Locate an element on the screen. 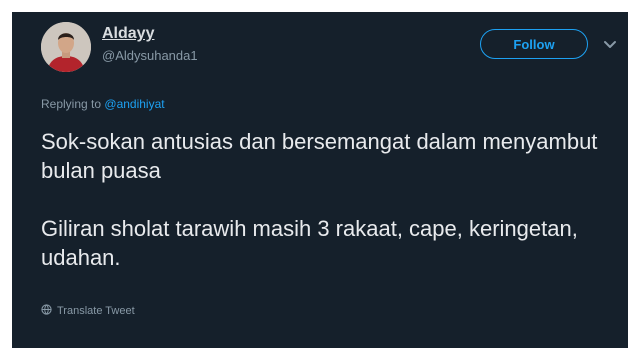 This screenshot has width=640, height=360. globe-icon is located at coordinates (46, 311).